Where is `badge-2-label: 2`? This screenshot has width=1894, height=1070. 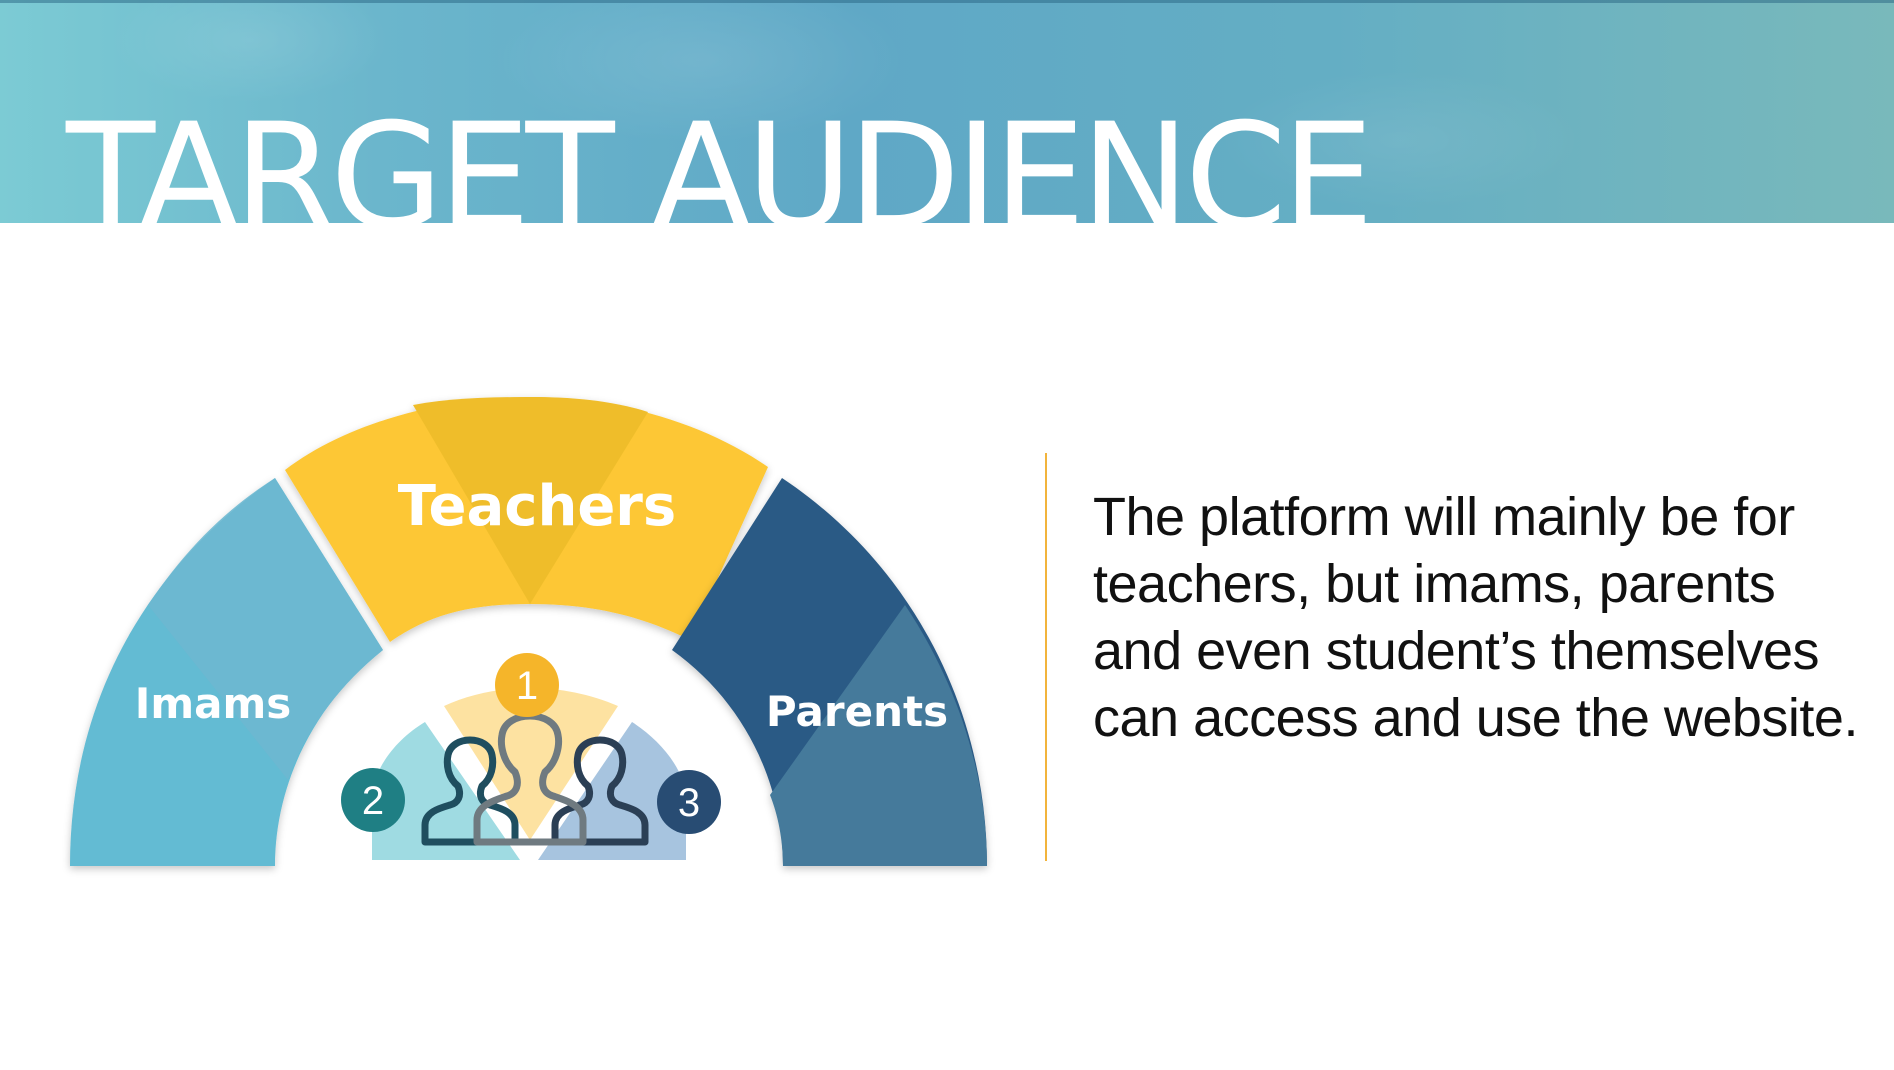 badge-2-label: 2 is located at coordinates (373, 801).